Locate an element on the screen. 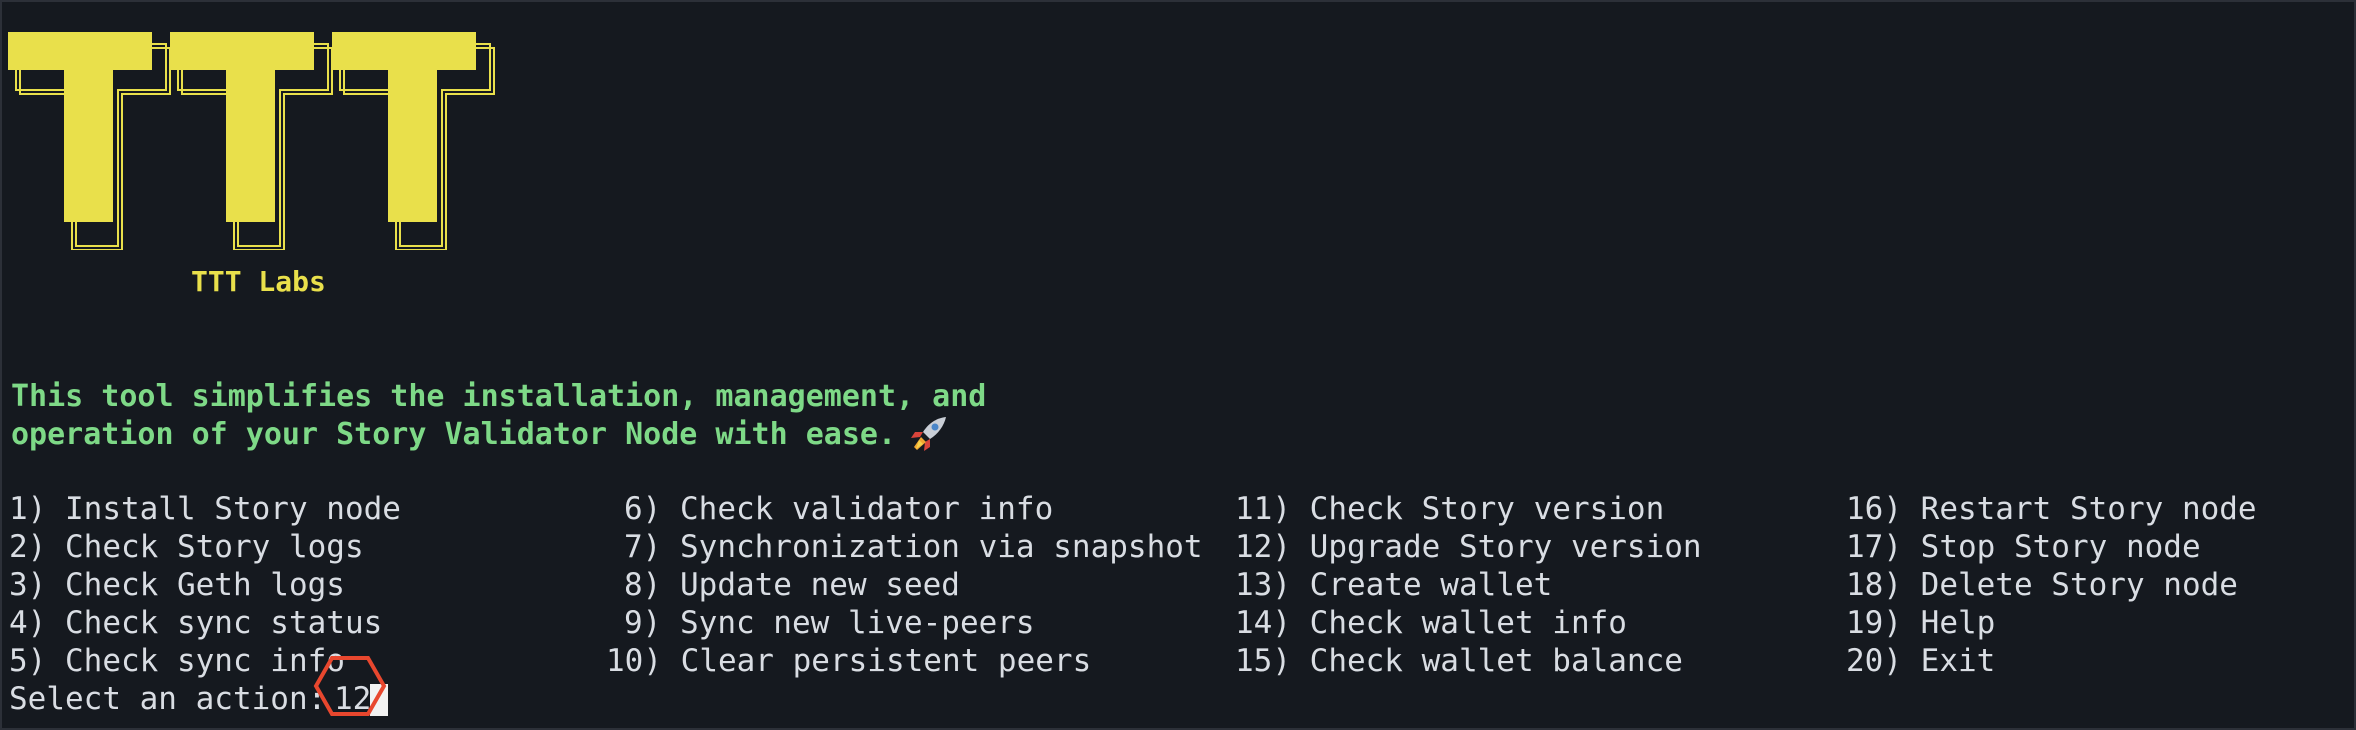  ttt-logo is located at coordinates (251, 141).